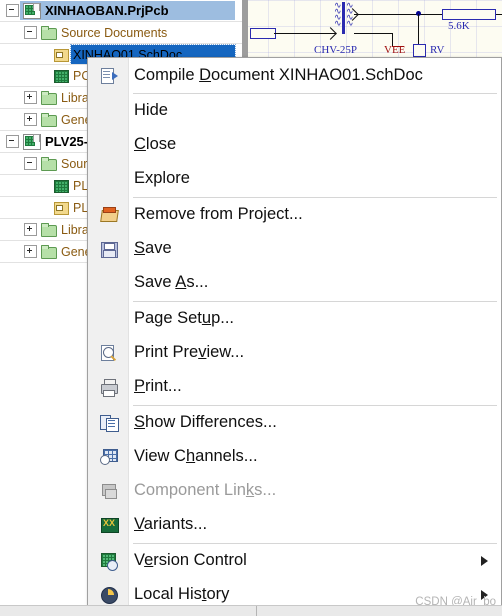  What do you see at coordinates (294, 144) in the screenshot?
I see `menu-item-close: Close` at bounding box center [294, 144].